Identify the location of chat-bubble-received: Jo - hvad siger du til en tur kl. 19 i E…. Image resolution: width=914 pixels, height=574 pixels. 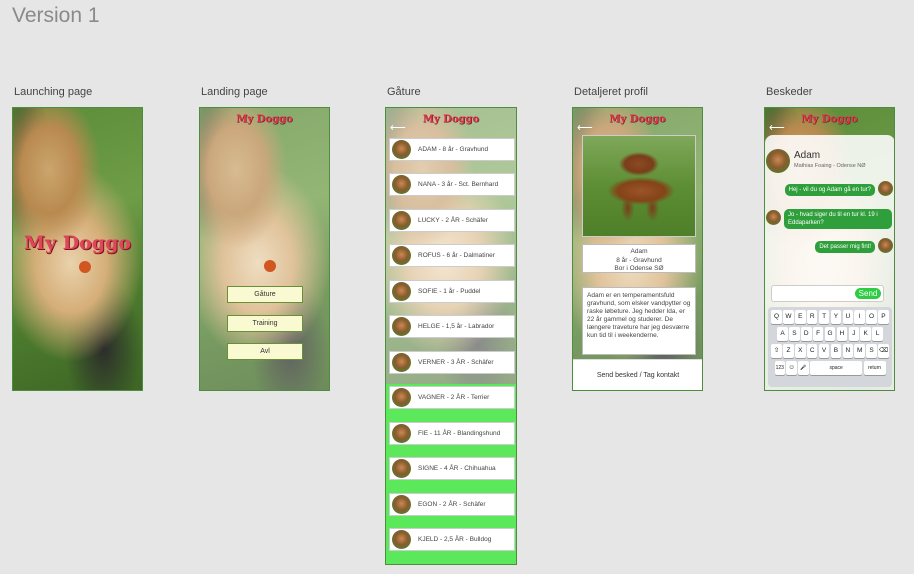
(838, 219).